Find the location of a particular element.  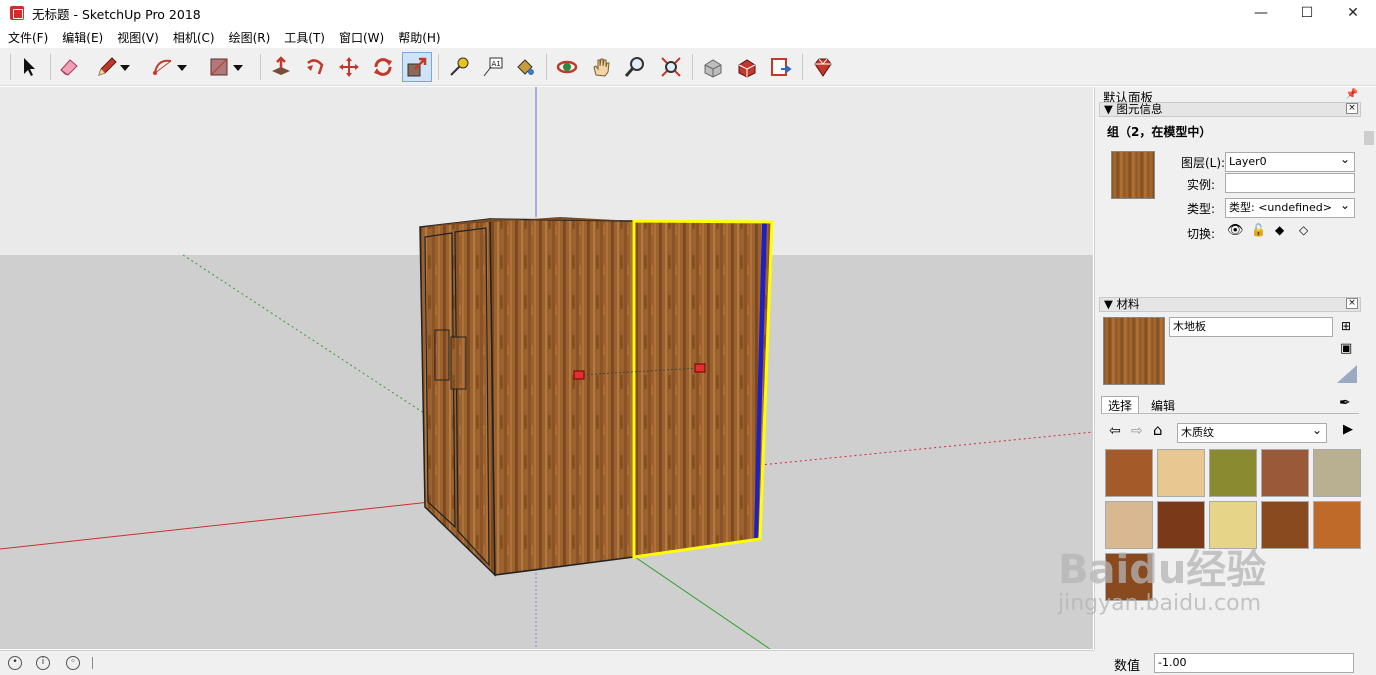

back-arrow-icon: ⇦ is located at coordinates (1115, 431).